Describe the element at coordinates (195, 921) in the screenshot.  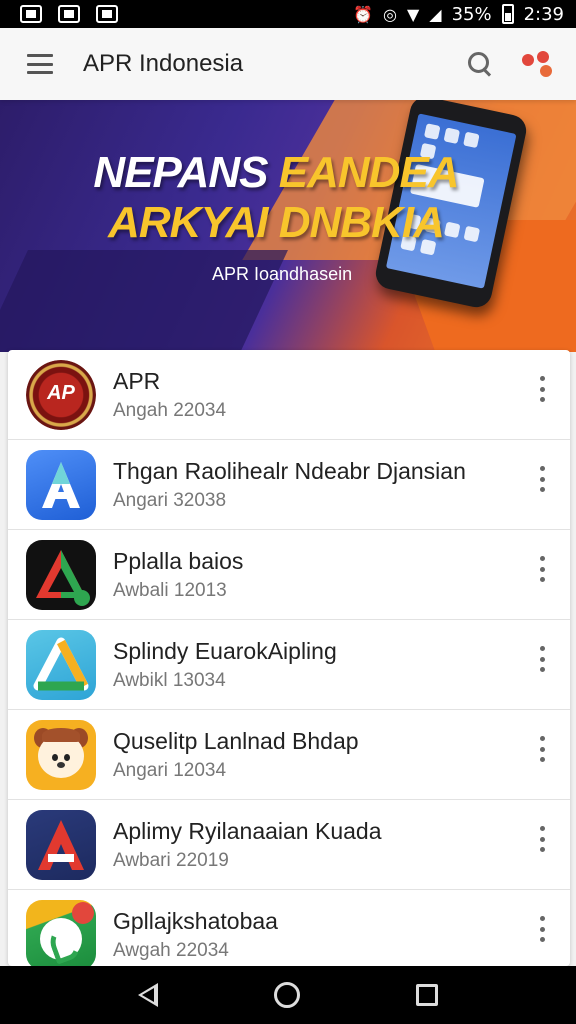
I see `app-name: Gpllajkshatobaa` at that location.